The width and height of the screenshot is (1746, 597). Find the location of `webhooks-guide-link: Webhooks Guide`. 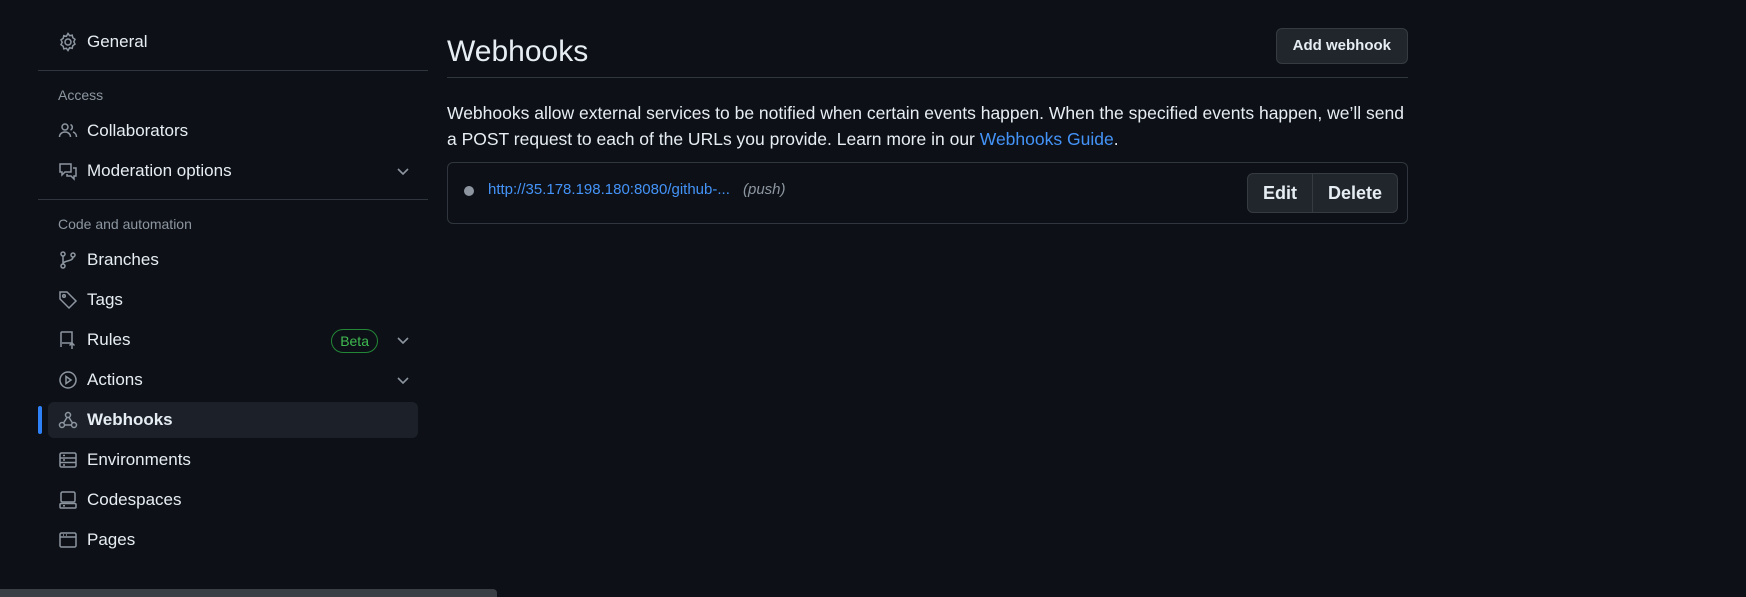

webhooks-guide-link: Webhooks Guide is located at coordinates (1047, 139).